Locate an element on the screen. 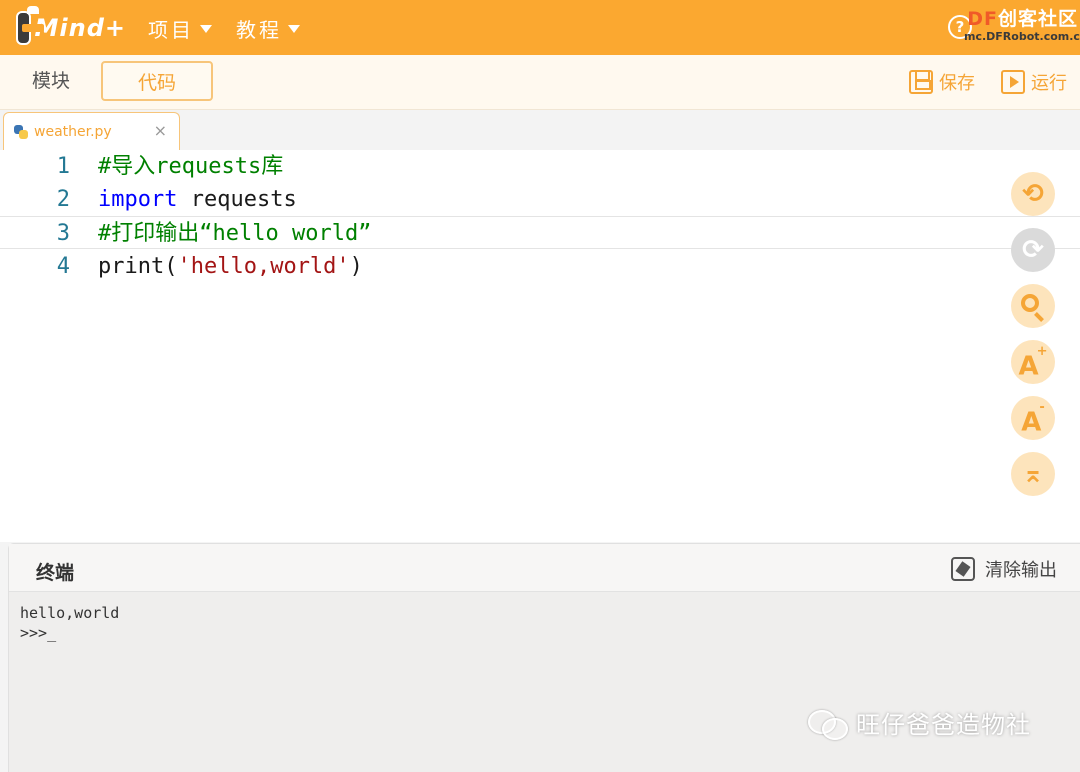 The height and width of the screenshot is (772, 1080). undo-icon: ⟲ is located at coordinates (1033, 194).